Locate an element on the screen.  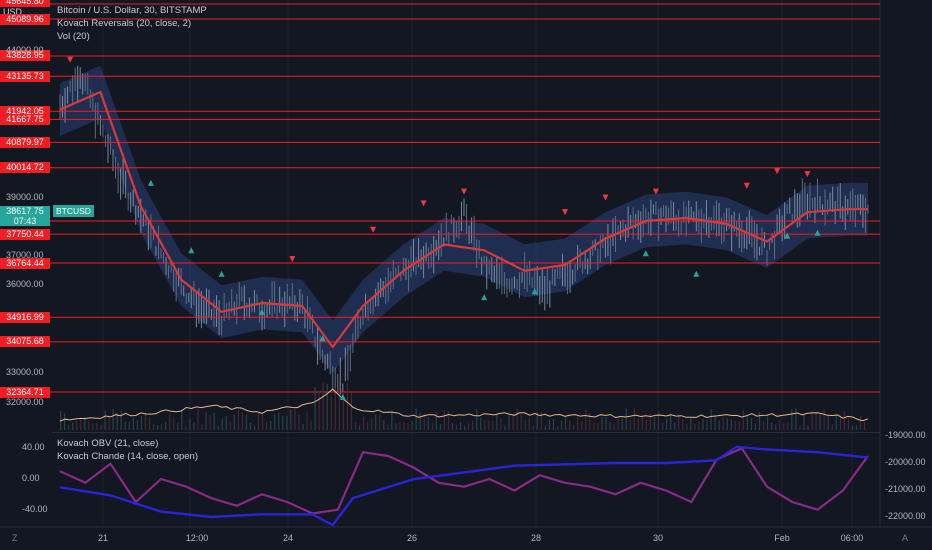
level-tag: 41667.75 is located at coordinates (25, 119).